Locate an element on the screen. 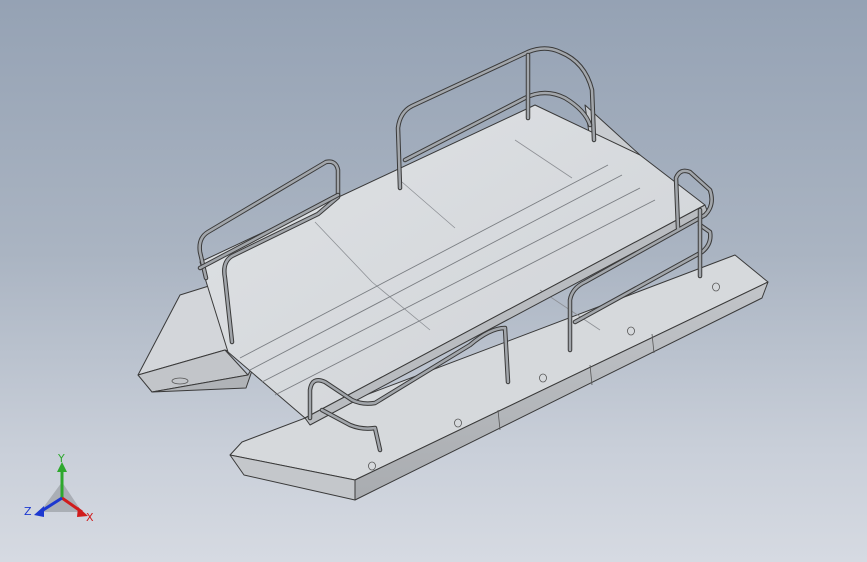 Image resolution: width=867 pixels, height=562 pixels. y-axis-label: Y is located at coordinates (61, 458).